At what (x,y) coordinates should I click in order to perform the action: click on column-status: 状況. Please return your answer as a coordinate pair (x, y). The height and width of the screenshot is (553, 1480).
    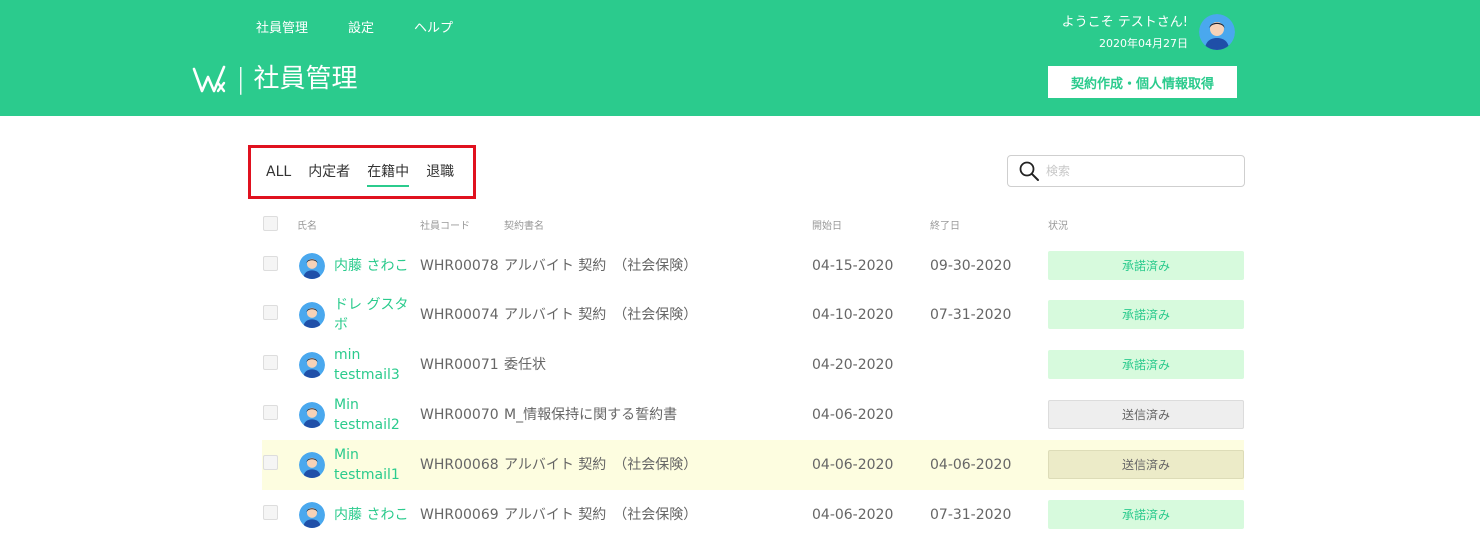
    Looking at the image, I should click on (1058, 224).